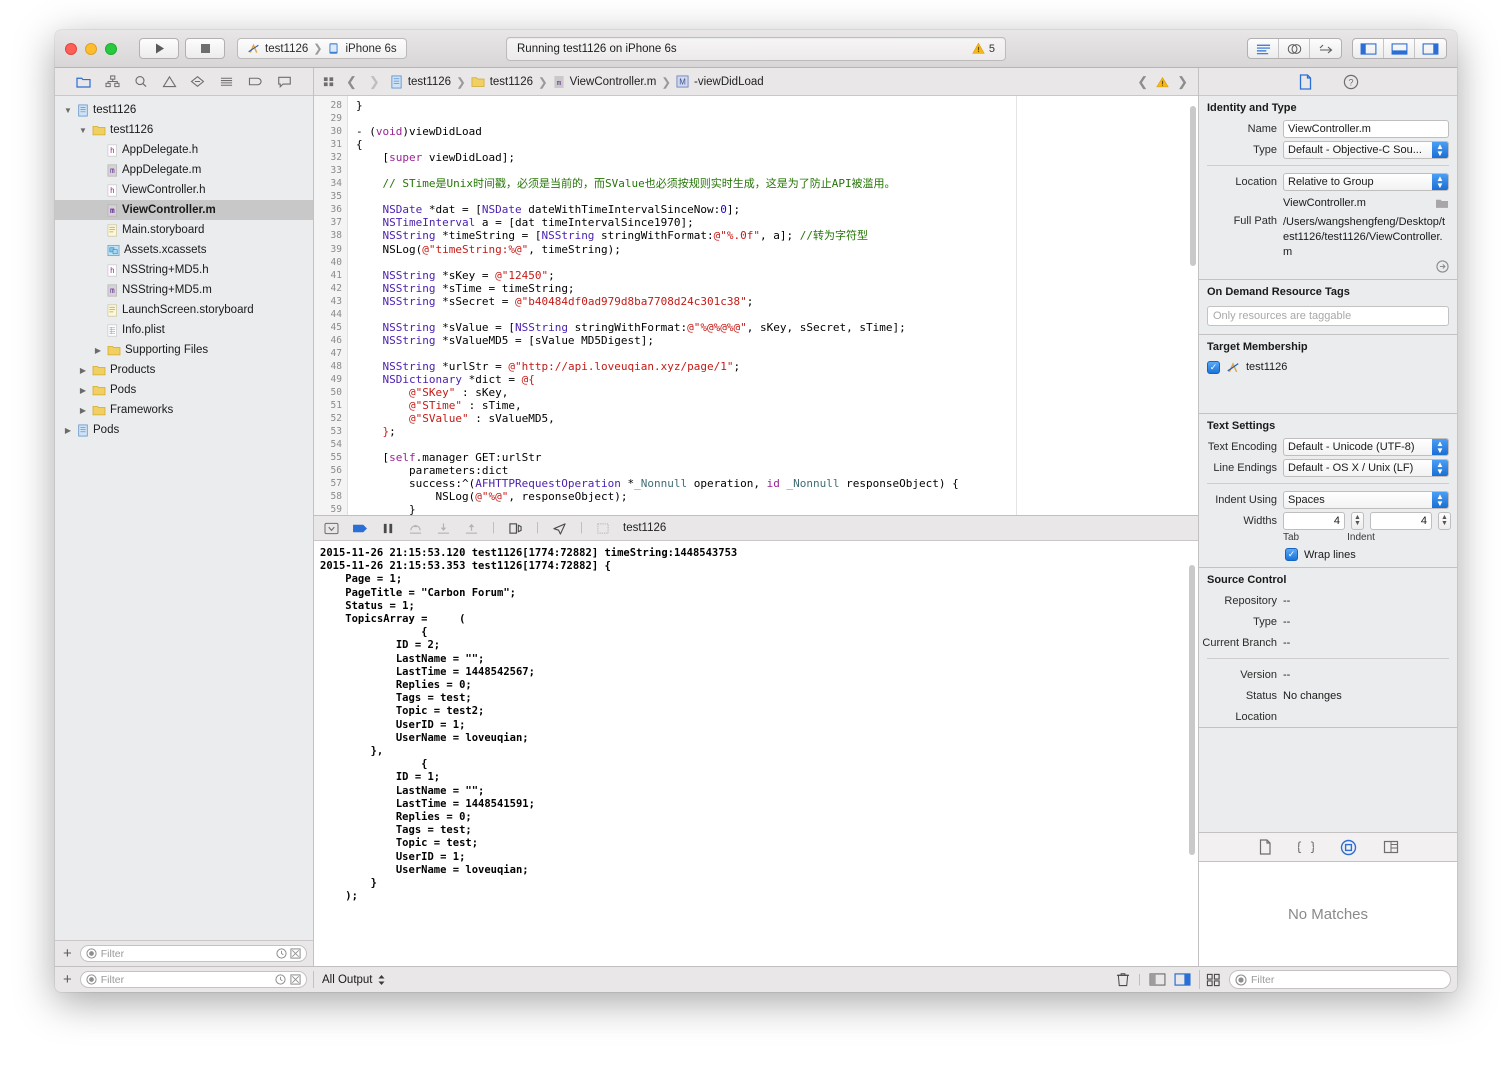  Describe the element at coordinates (1399, 48) in the screenshot. I see `toggle-debug-area-button` at that location.